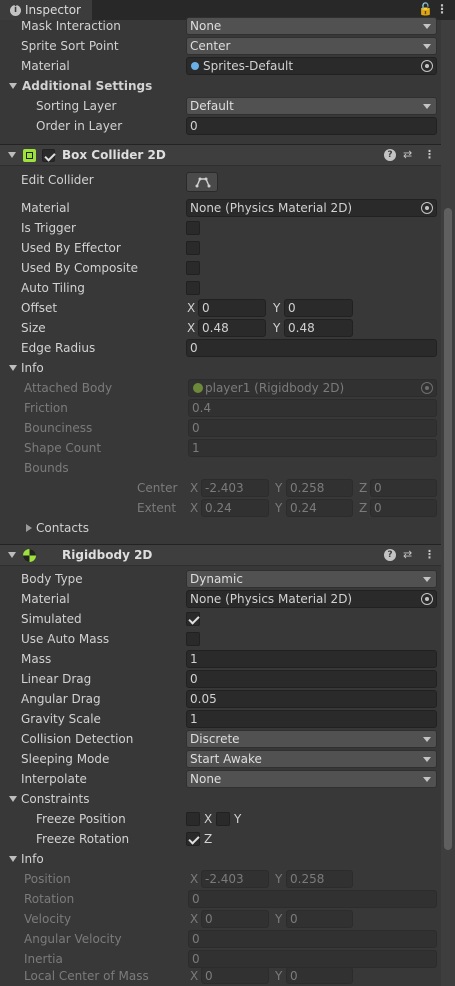 This screenshot has height=986, width=455. What do you see at coordinates (61, 699) in the screenshot?
I see `angular-drag-label: Angular Drag` at bounding box center [61, 699].